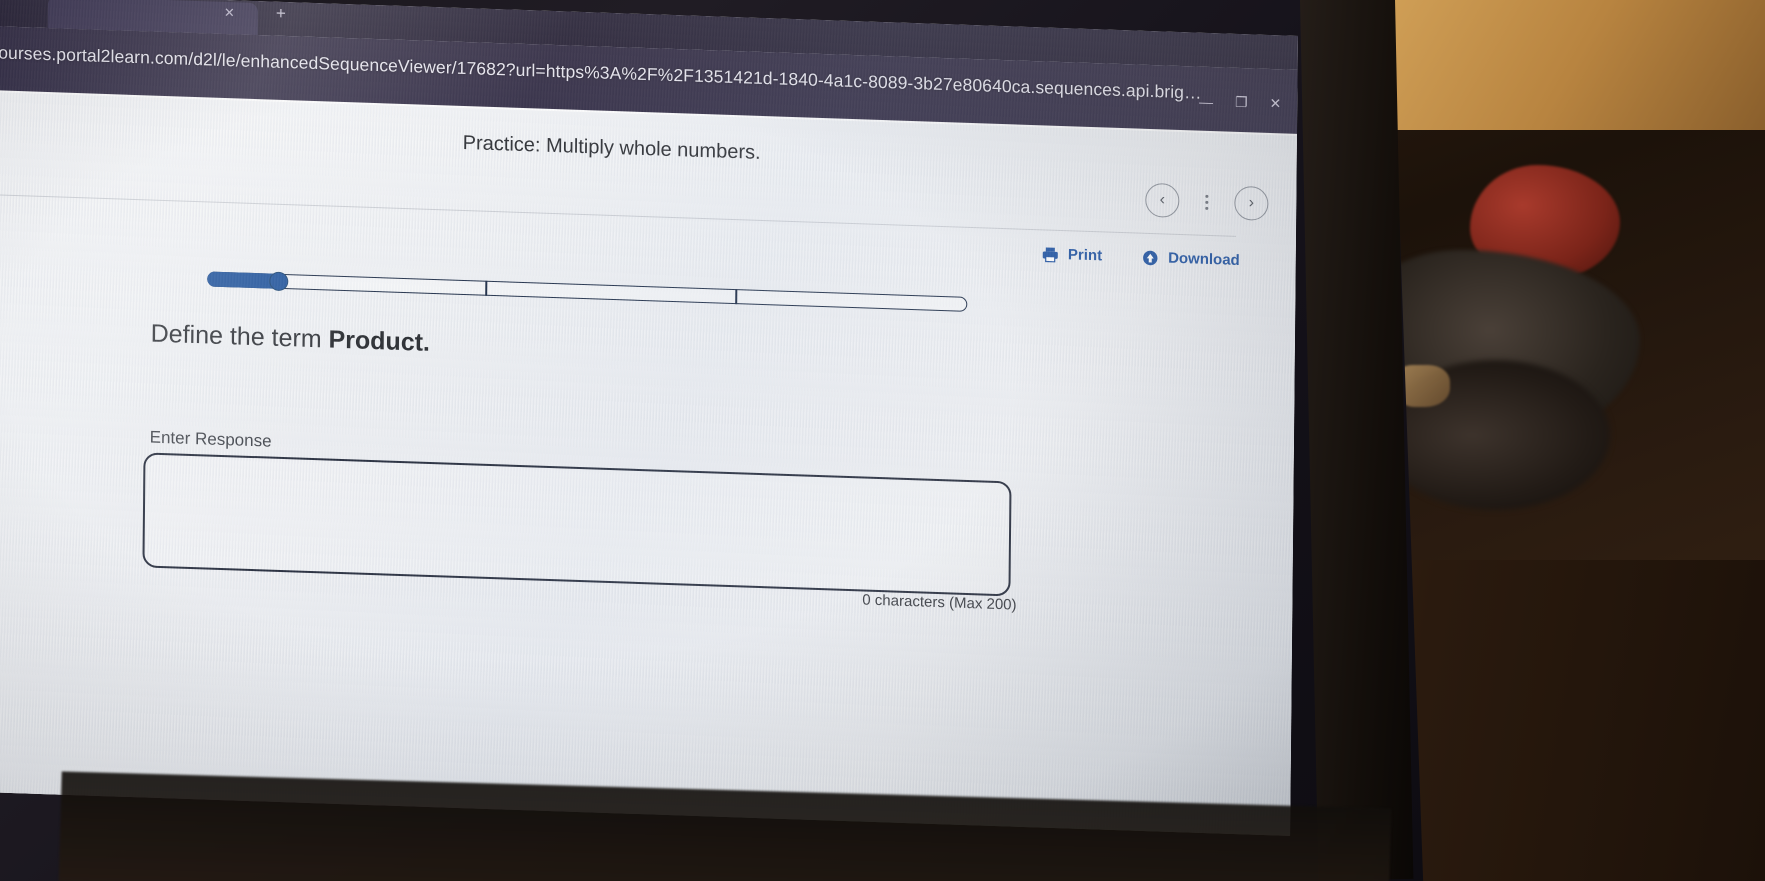 The image size is (1765, 881). Describe the element at coordinates (1251, 203) in the screenshot. I see `next-activity-button: ›` at that location.